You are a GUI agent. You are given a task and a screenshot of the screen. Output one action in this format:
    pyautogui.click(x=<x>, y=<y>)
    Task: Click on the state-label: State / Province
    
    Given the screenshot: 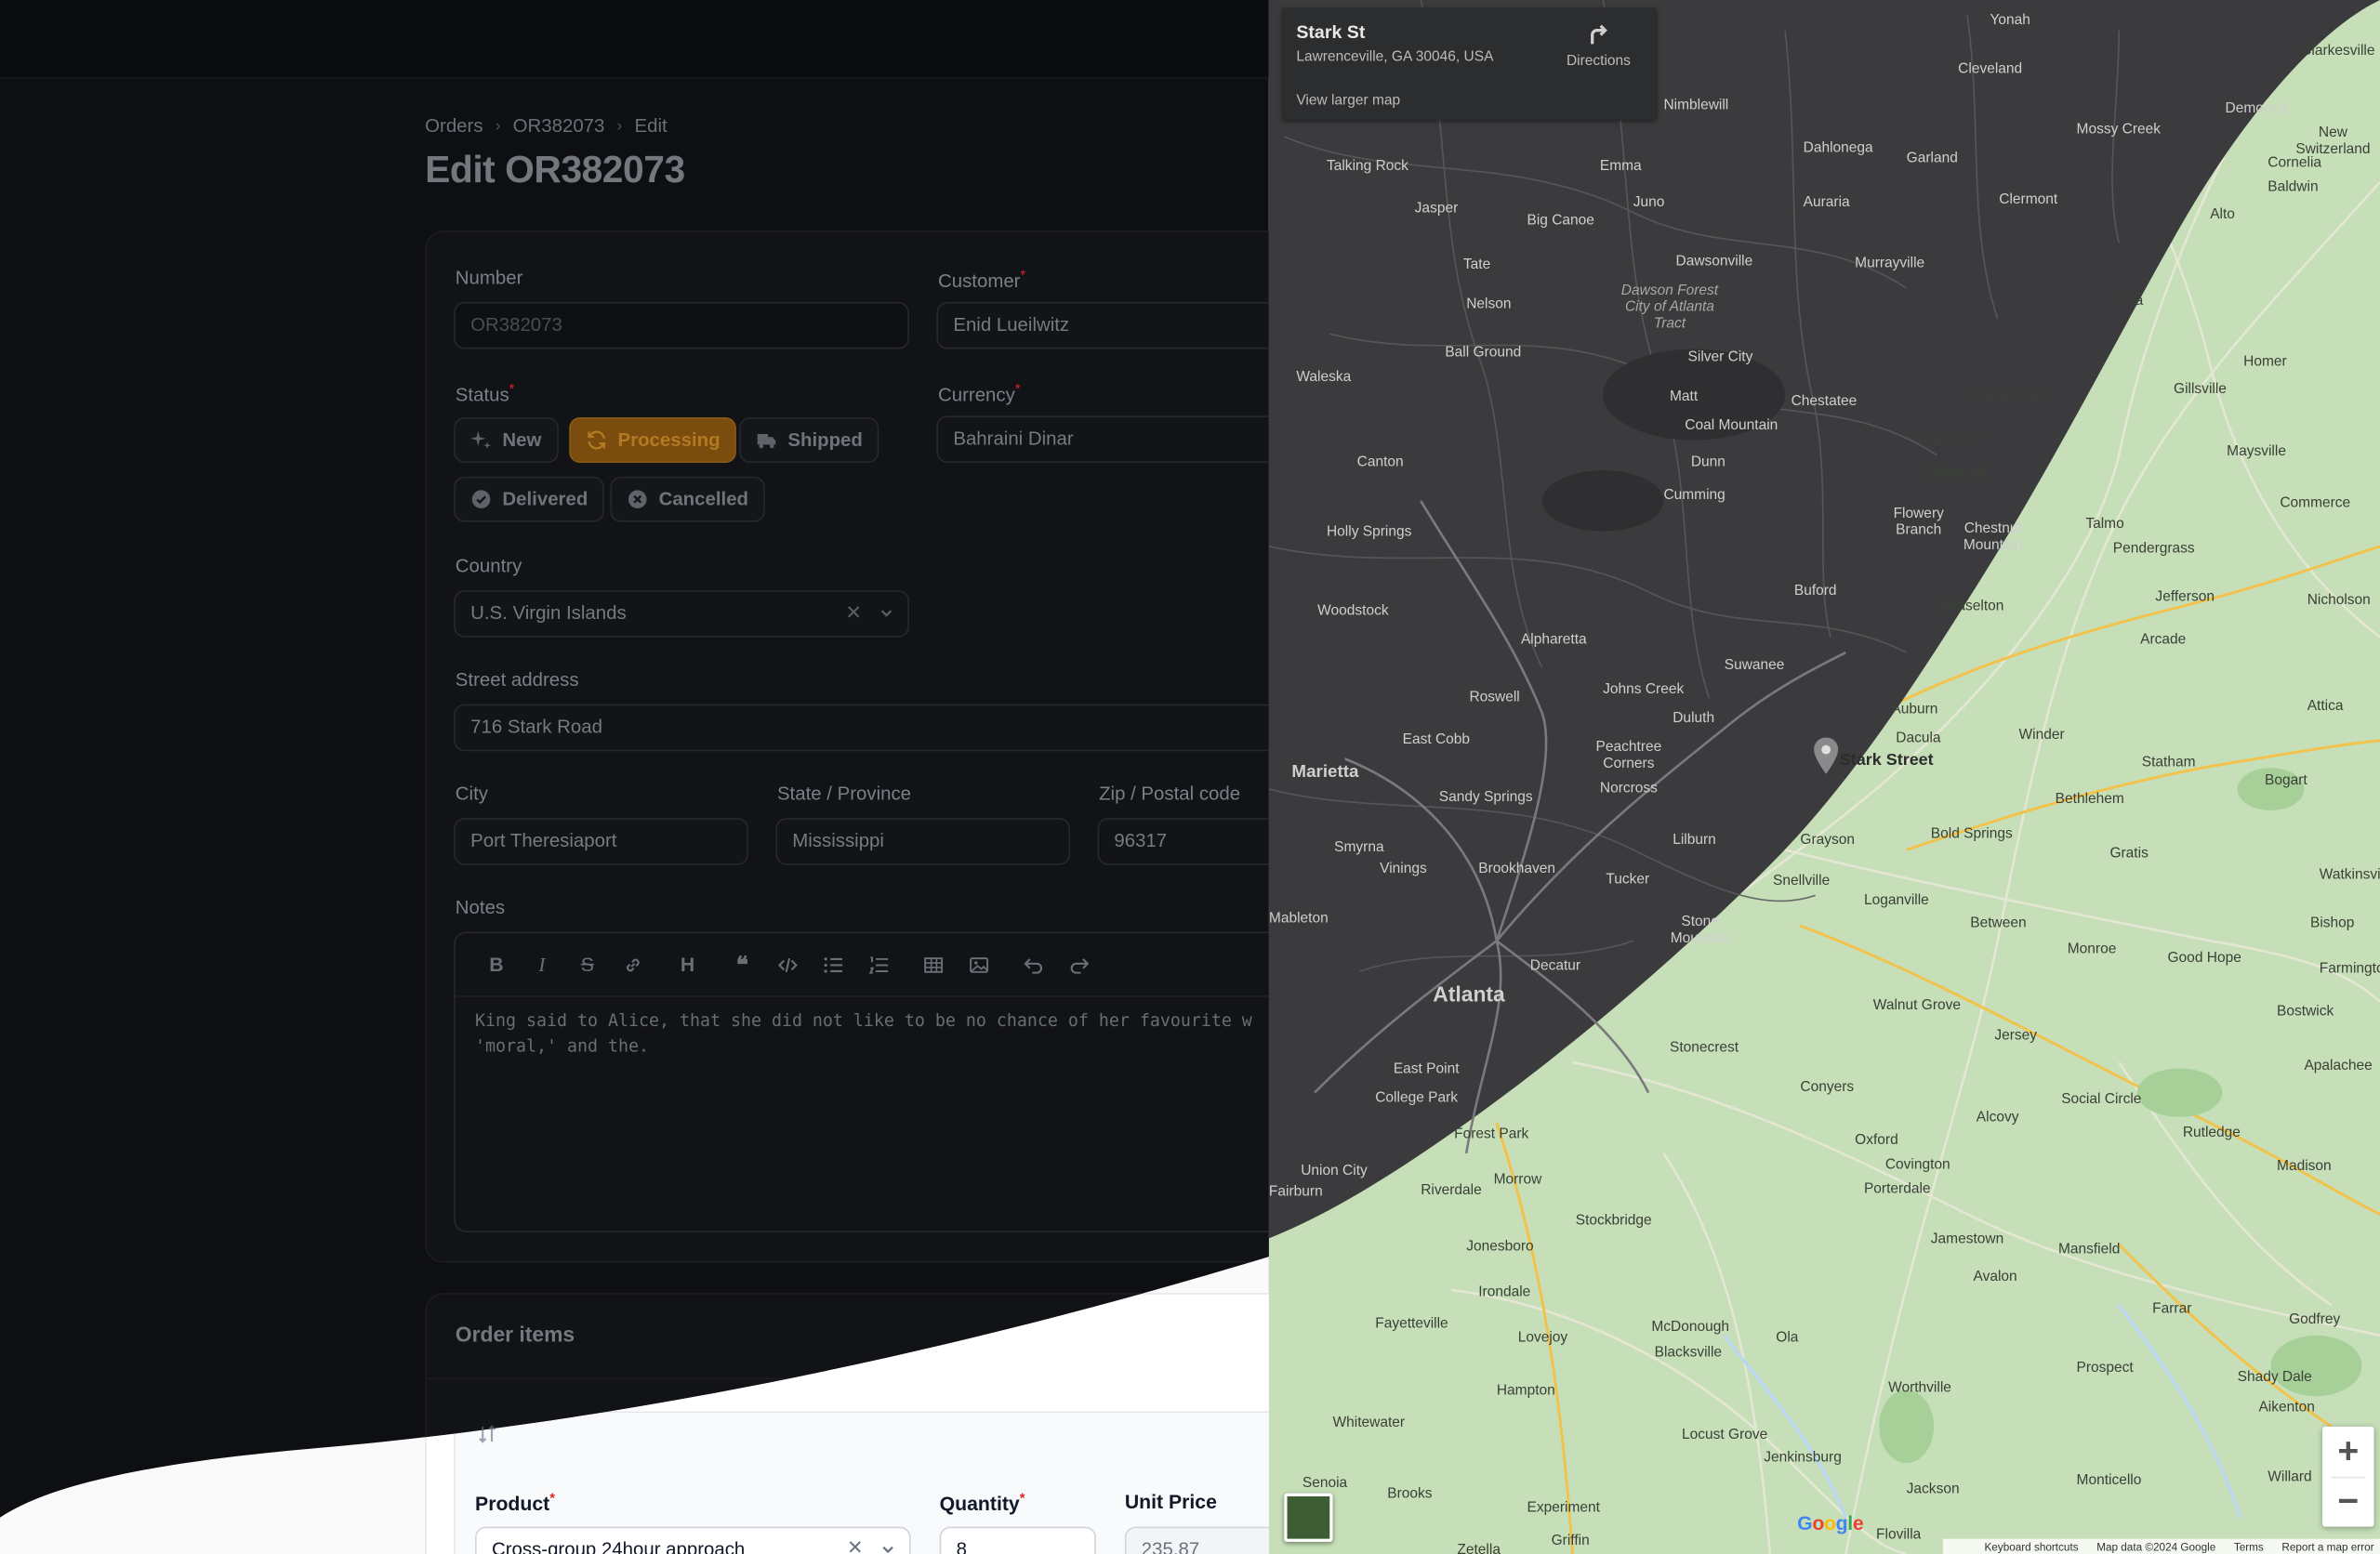 What is the action you would take?
    pyautogui.click(x=844, y=794)
    